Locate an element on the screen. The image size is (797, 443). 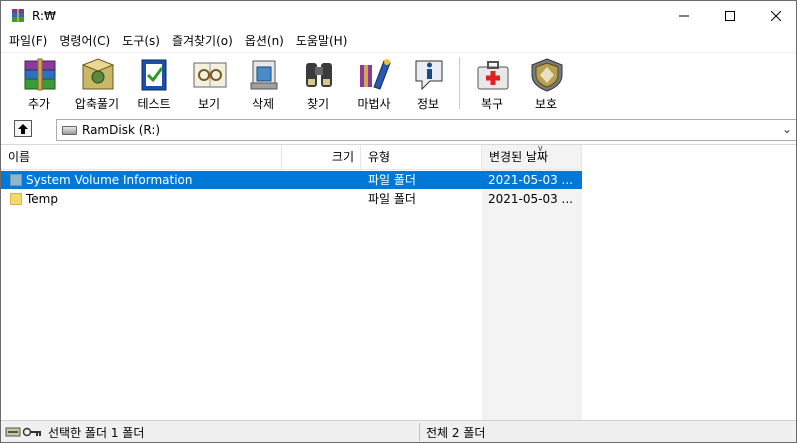
close-icon is located at coordinates (776, 16).